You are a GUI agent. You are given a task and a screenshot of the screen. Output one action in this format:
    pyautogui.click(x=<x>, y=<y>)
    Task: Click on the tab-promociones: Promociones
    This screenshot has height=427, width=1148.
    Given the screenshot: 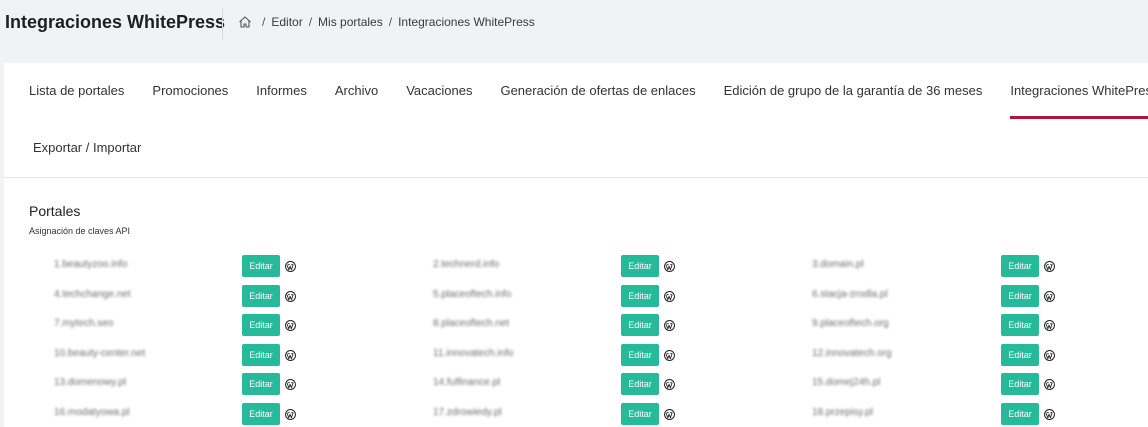 What is the action you would take?
    pyautogui.click(x=190, y=101)
    